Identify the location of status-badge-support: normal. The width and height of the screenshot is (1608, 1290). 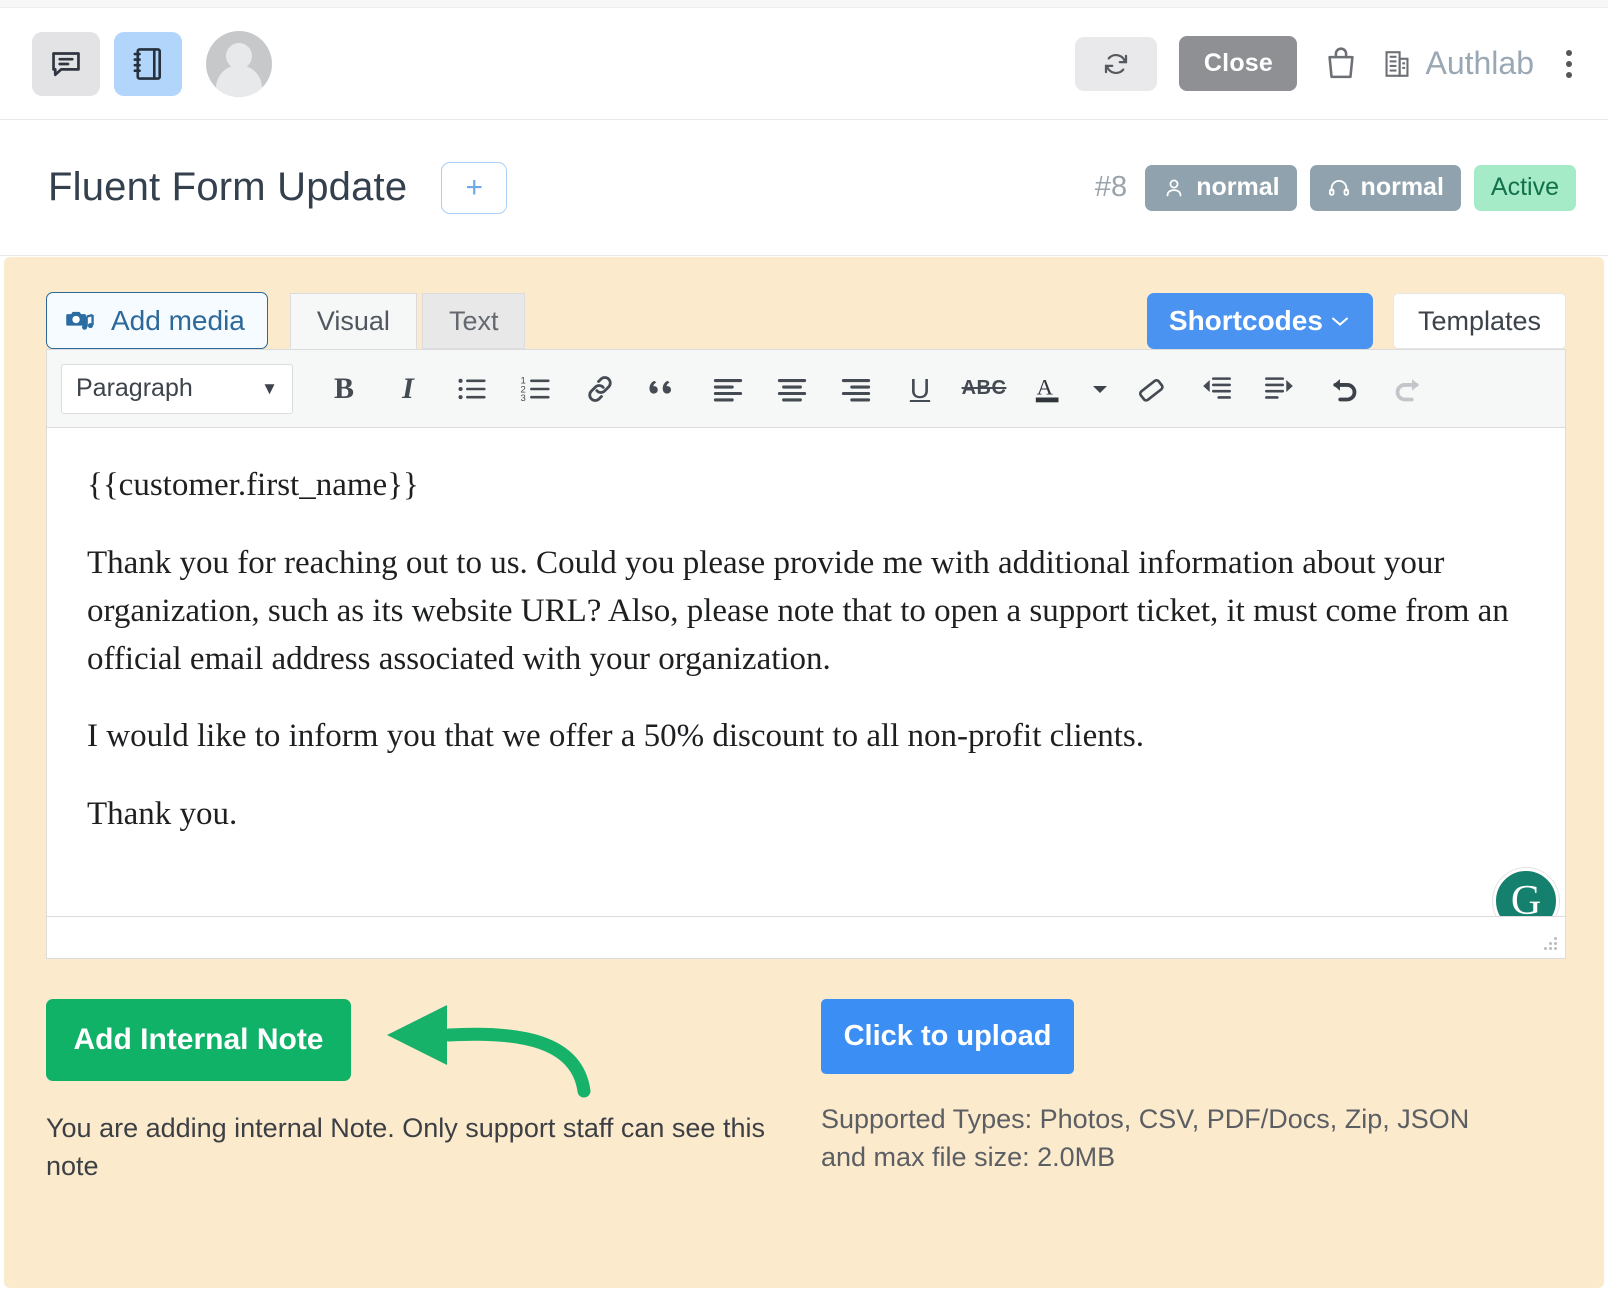
(1385, 187).